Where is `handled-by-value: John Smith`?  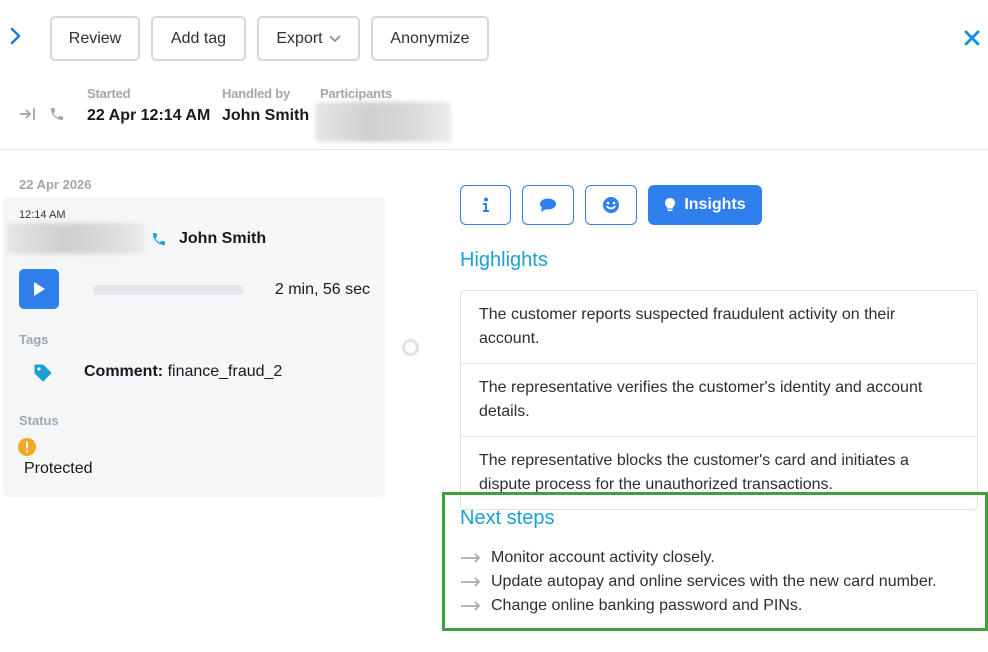 handled-by-value: John Smith is located at coordinates (266, 115).